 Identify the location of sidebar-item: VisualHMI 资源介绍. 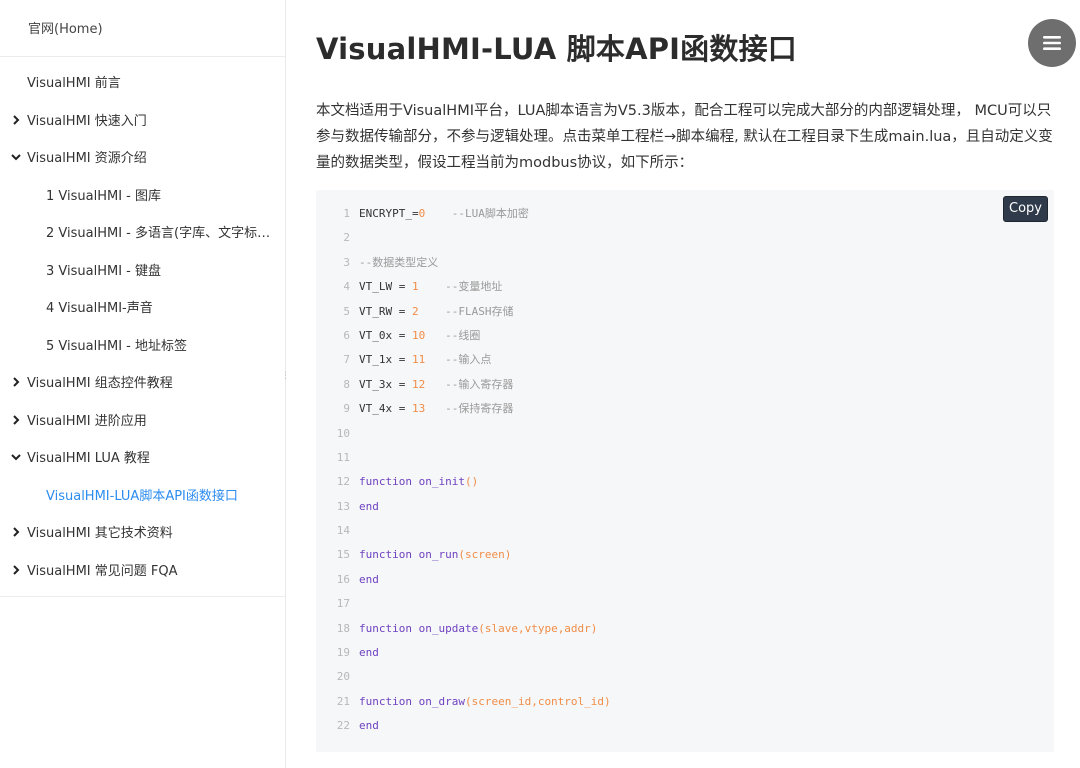
(142, 159).